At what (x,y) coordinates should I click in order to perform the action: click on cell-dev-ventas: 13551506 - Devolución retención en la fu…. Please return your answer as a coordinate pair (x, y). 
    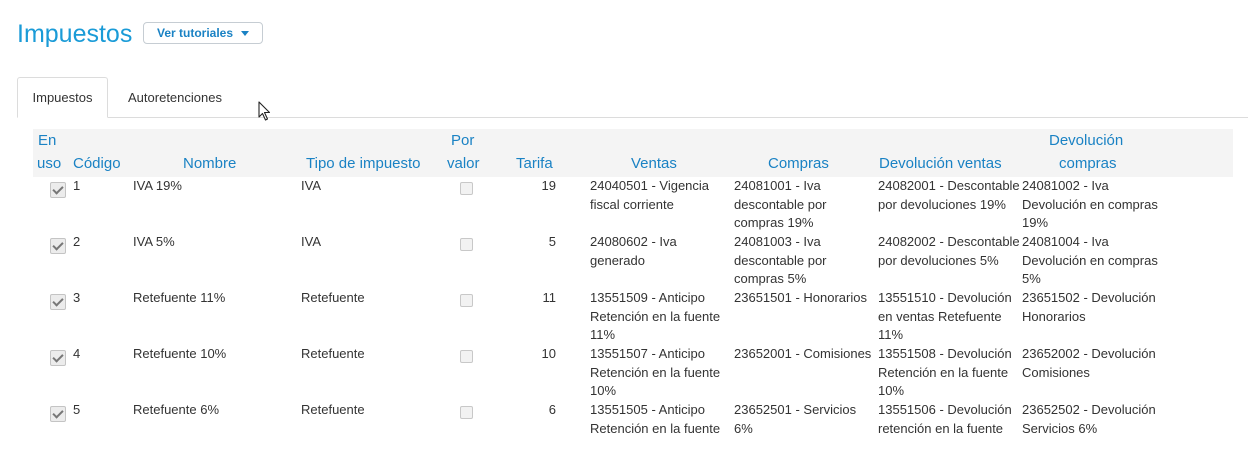
    Looking at the image, I should click on (945, 419).